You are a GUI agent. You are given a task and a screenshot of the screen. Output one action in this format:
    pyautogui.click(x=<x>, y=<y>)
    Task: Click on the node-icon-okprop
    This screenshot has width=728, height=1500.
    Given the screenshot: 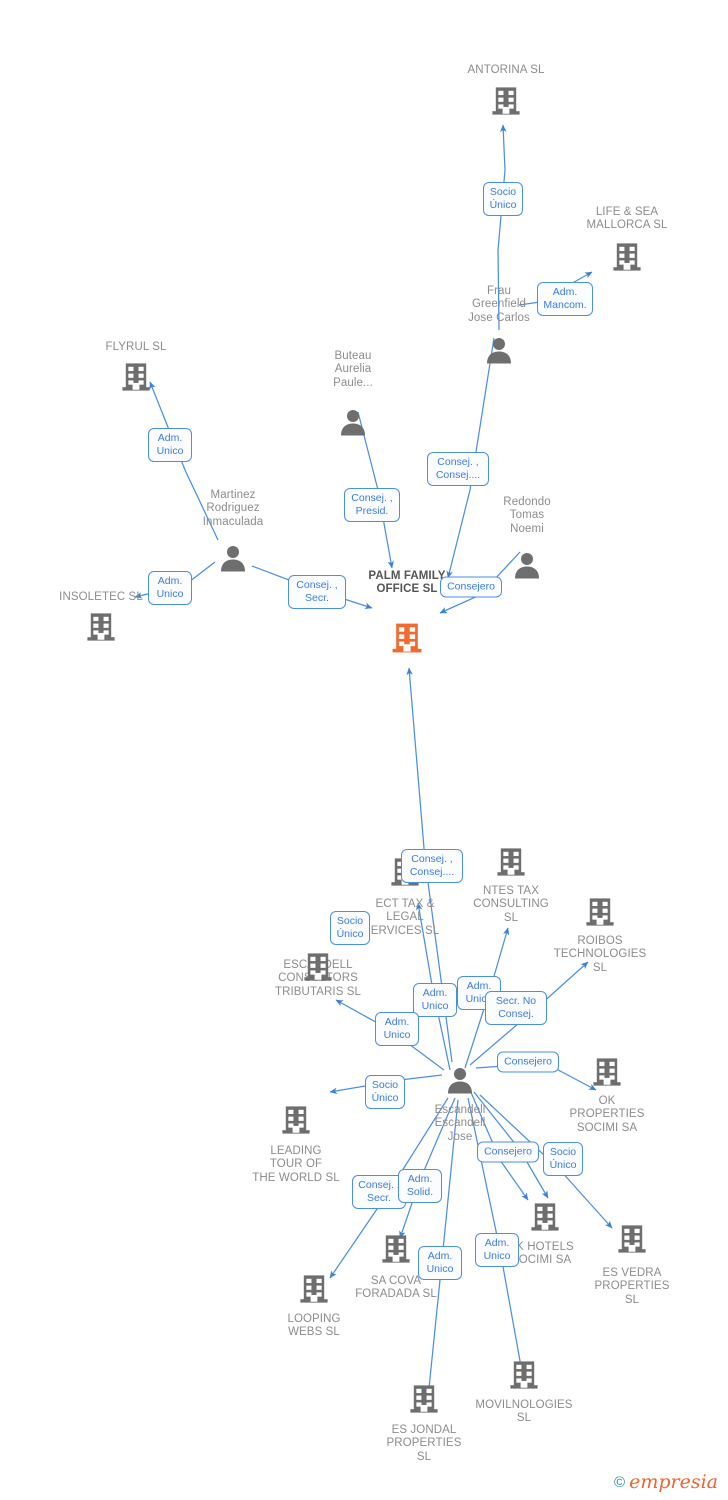 What is the action you would take?
    pyautogui.click(x=607, y=1072)
    